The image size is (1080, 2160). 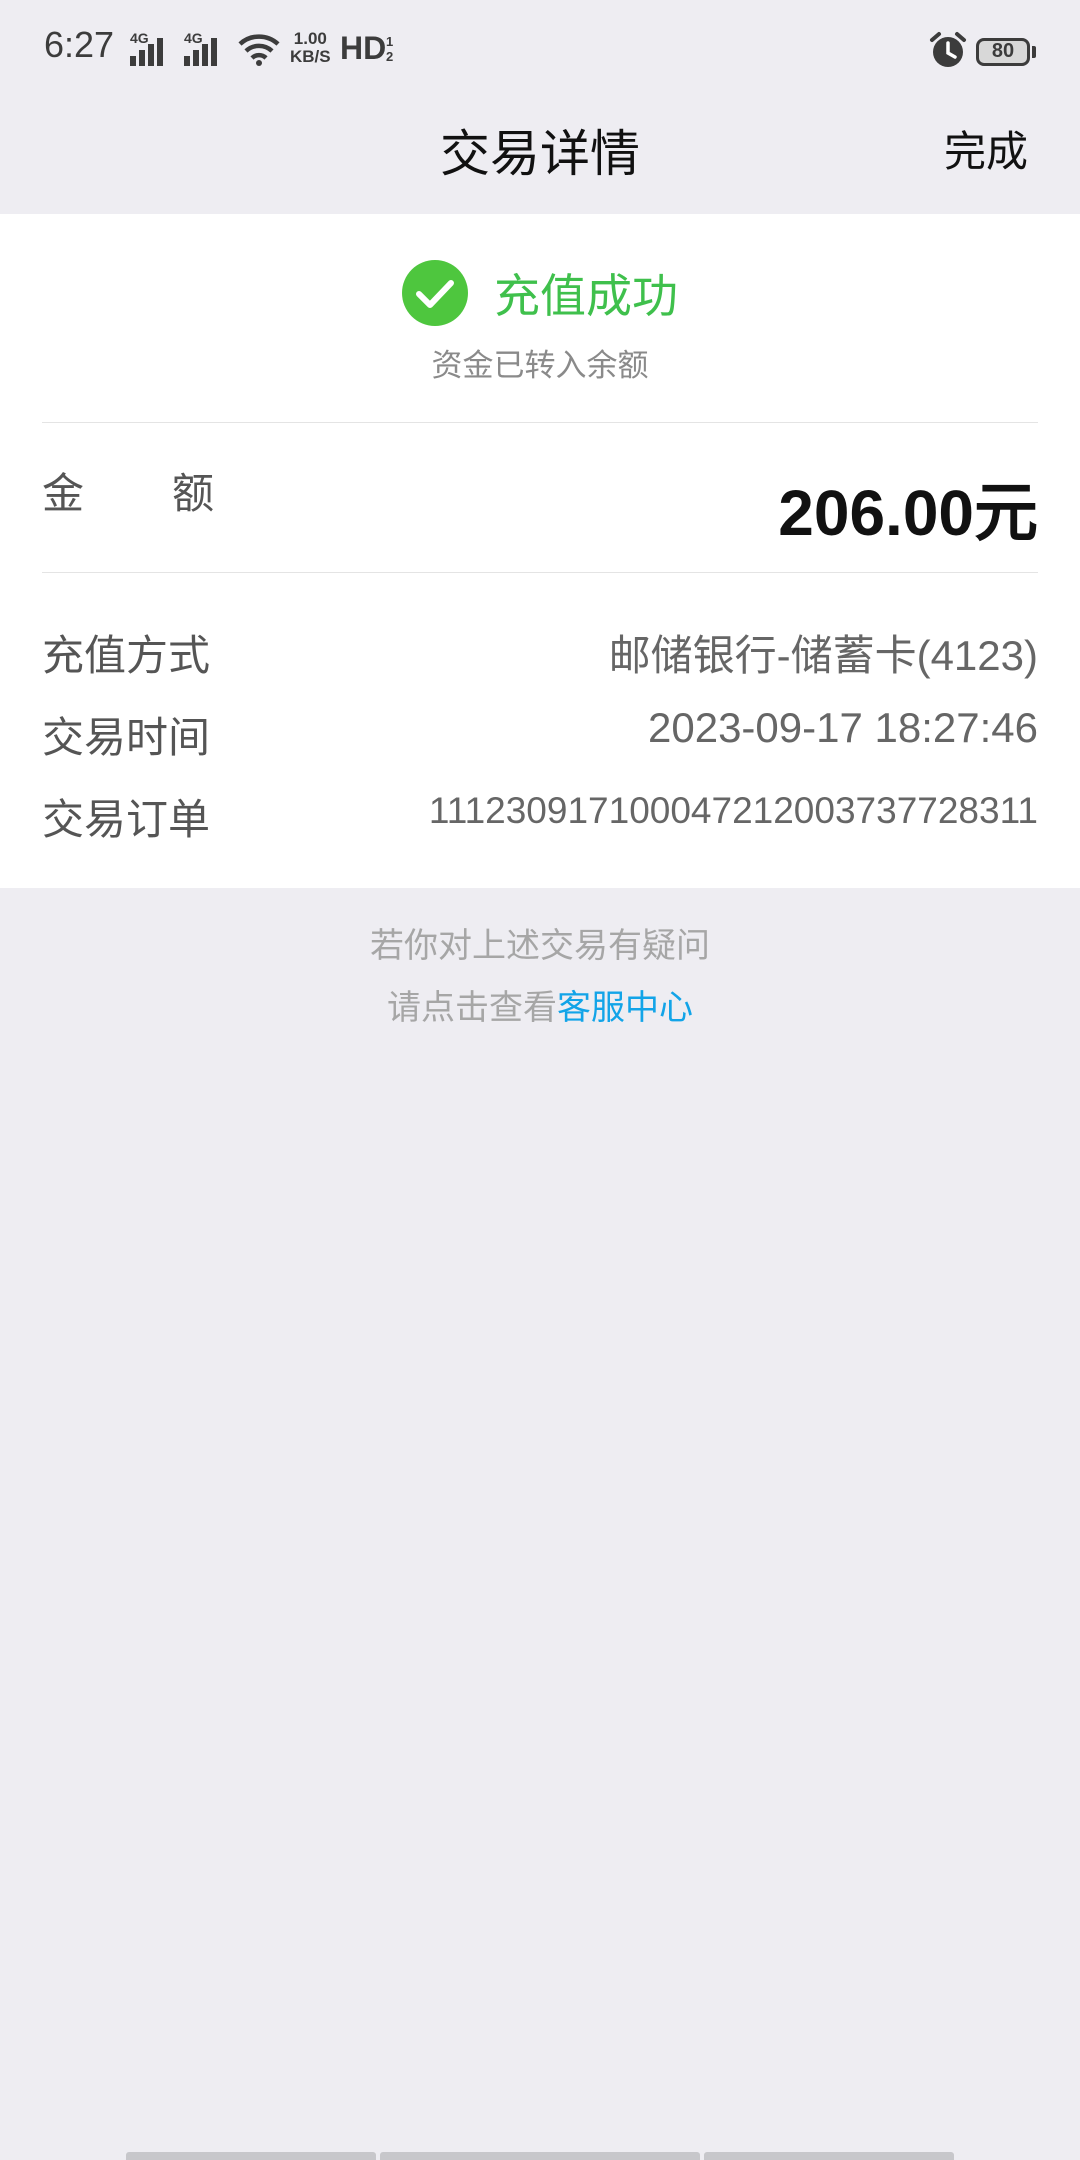 I want to click on status-time: 6:27, so click(x=79, y=44).